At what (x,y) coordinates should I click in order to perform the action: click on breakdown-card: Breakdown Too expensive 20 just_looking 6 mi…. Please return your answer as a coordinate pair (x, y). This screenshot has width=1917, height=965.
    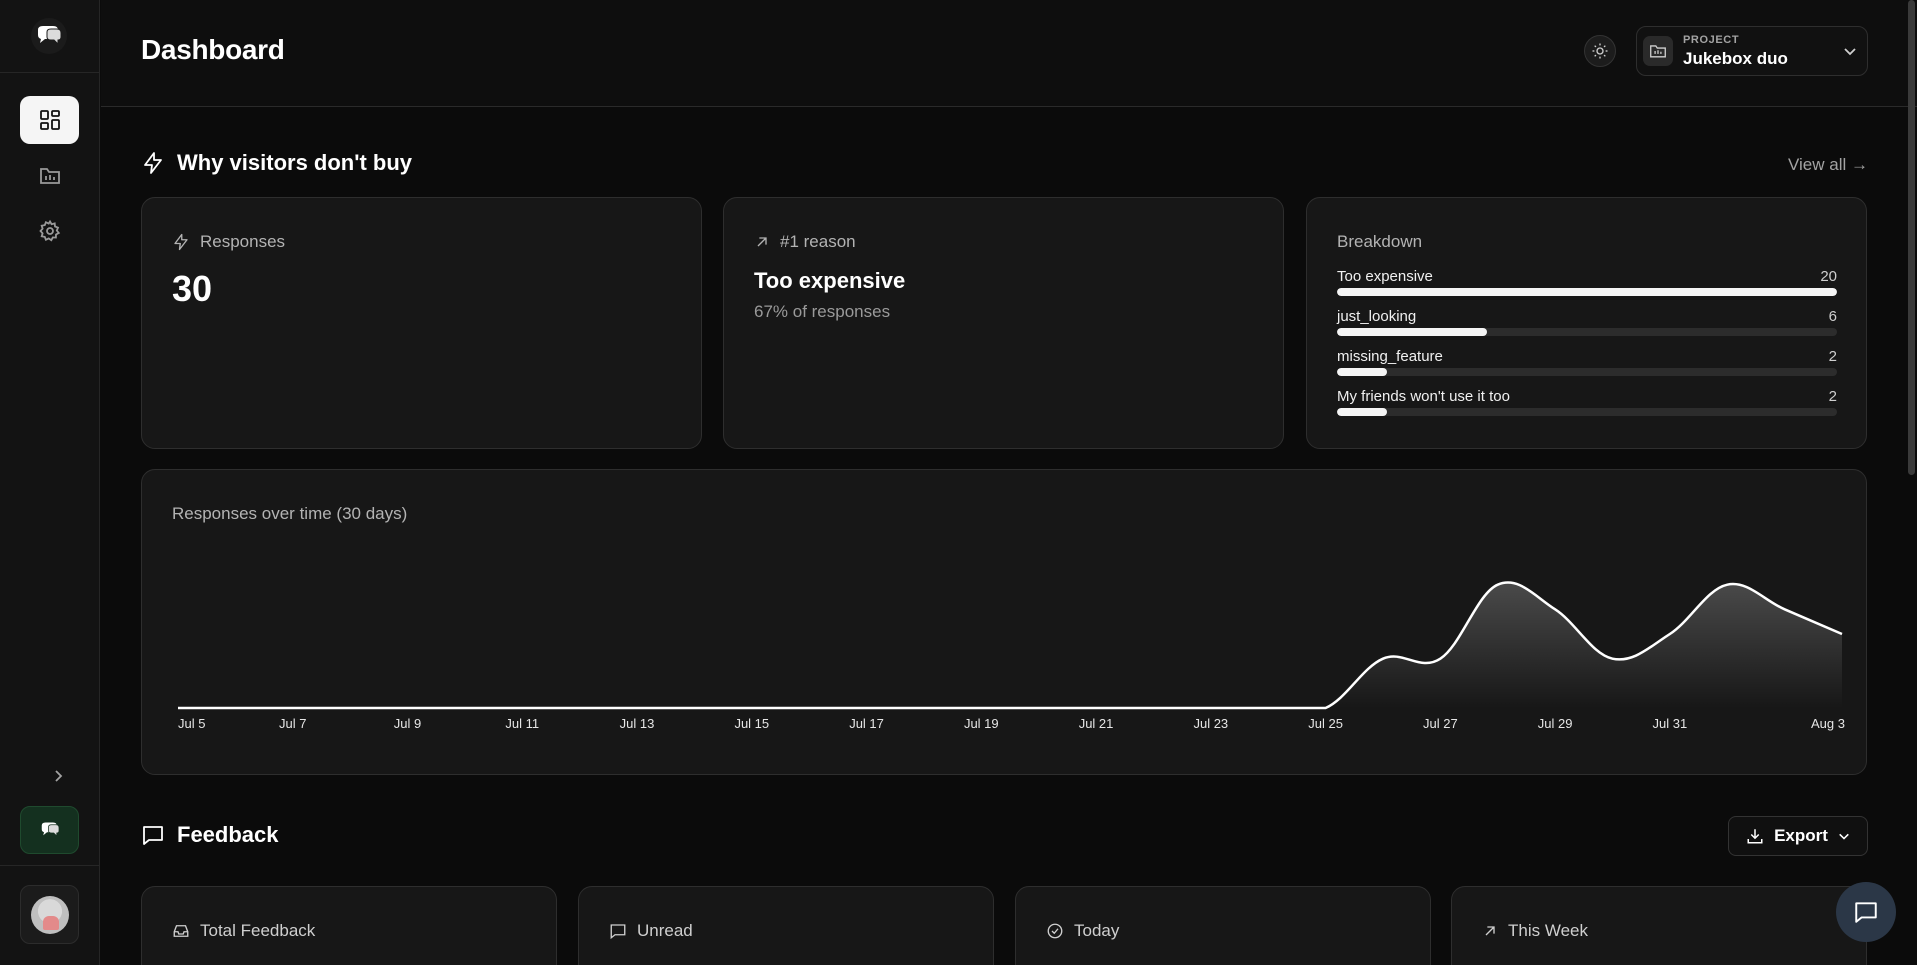
    Looking at the image, I should click on (1586, 323).